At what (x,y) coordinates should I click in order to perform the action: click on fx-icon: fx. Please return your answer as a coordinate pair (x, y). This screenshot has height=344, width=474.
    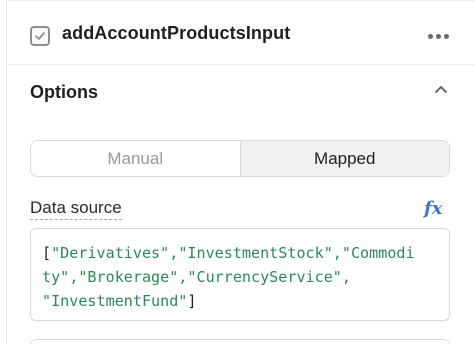
    Looking at the image, I should click on (433, 208).